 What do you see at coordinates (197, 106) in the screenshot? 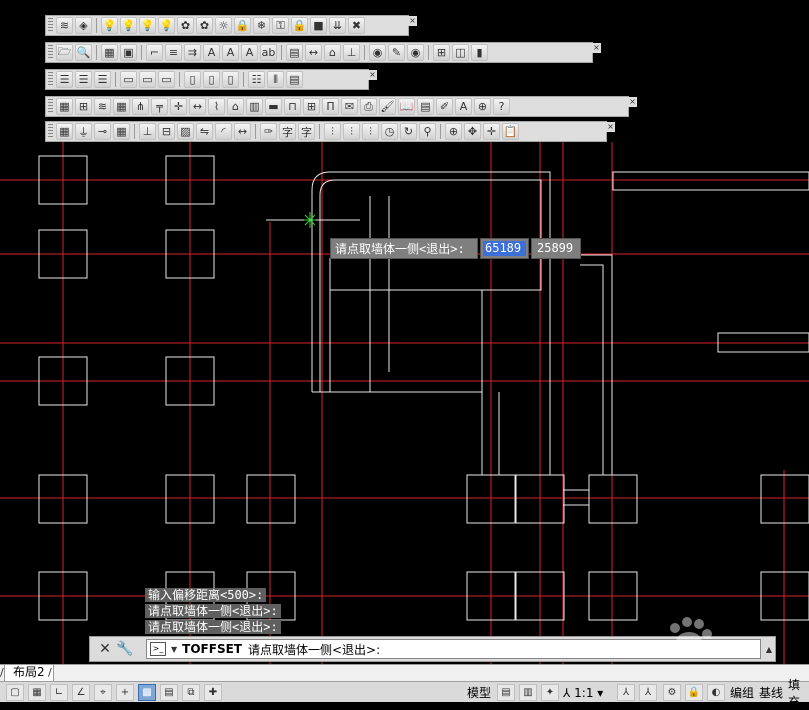
I see `dim-line-icon: ↔` at bounding box center [197, 106].